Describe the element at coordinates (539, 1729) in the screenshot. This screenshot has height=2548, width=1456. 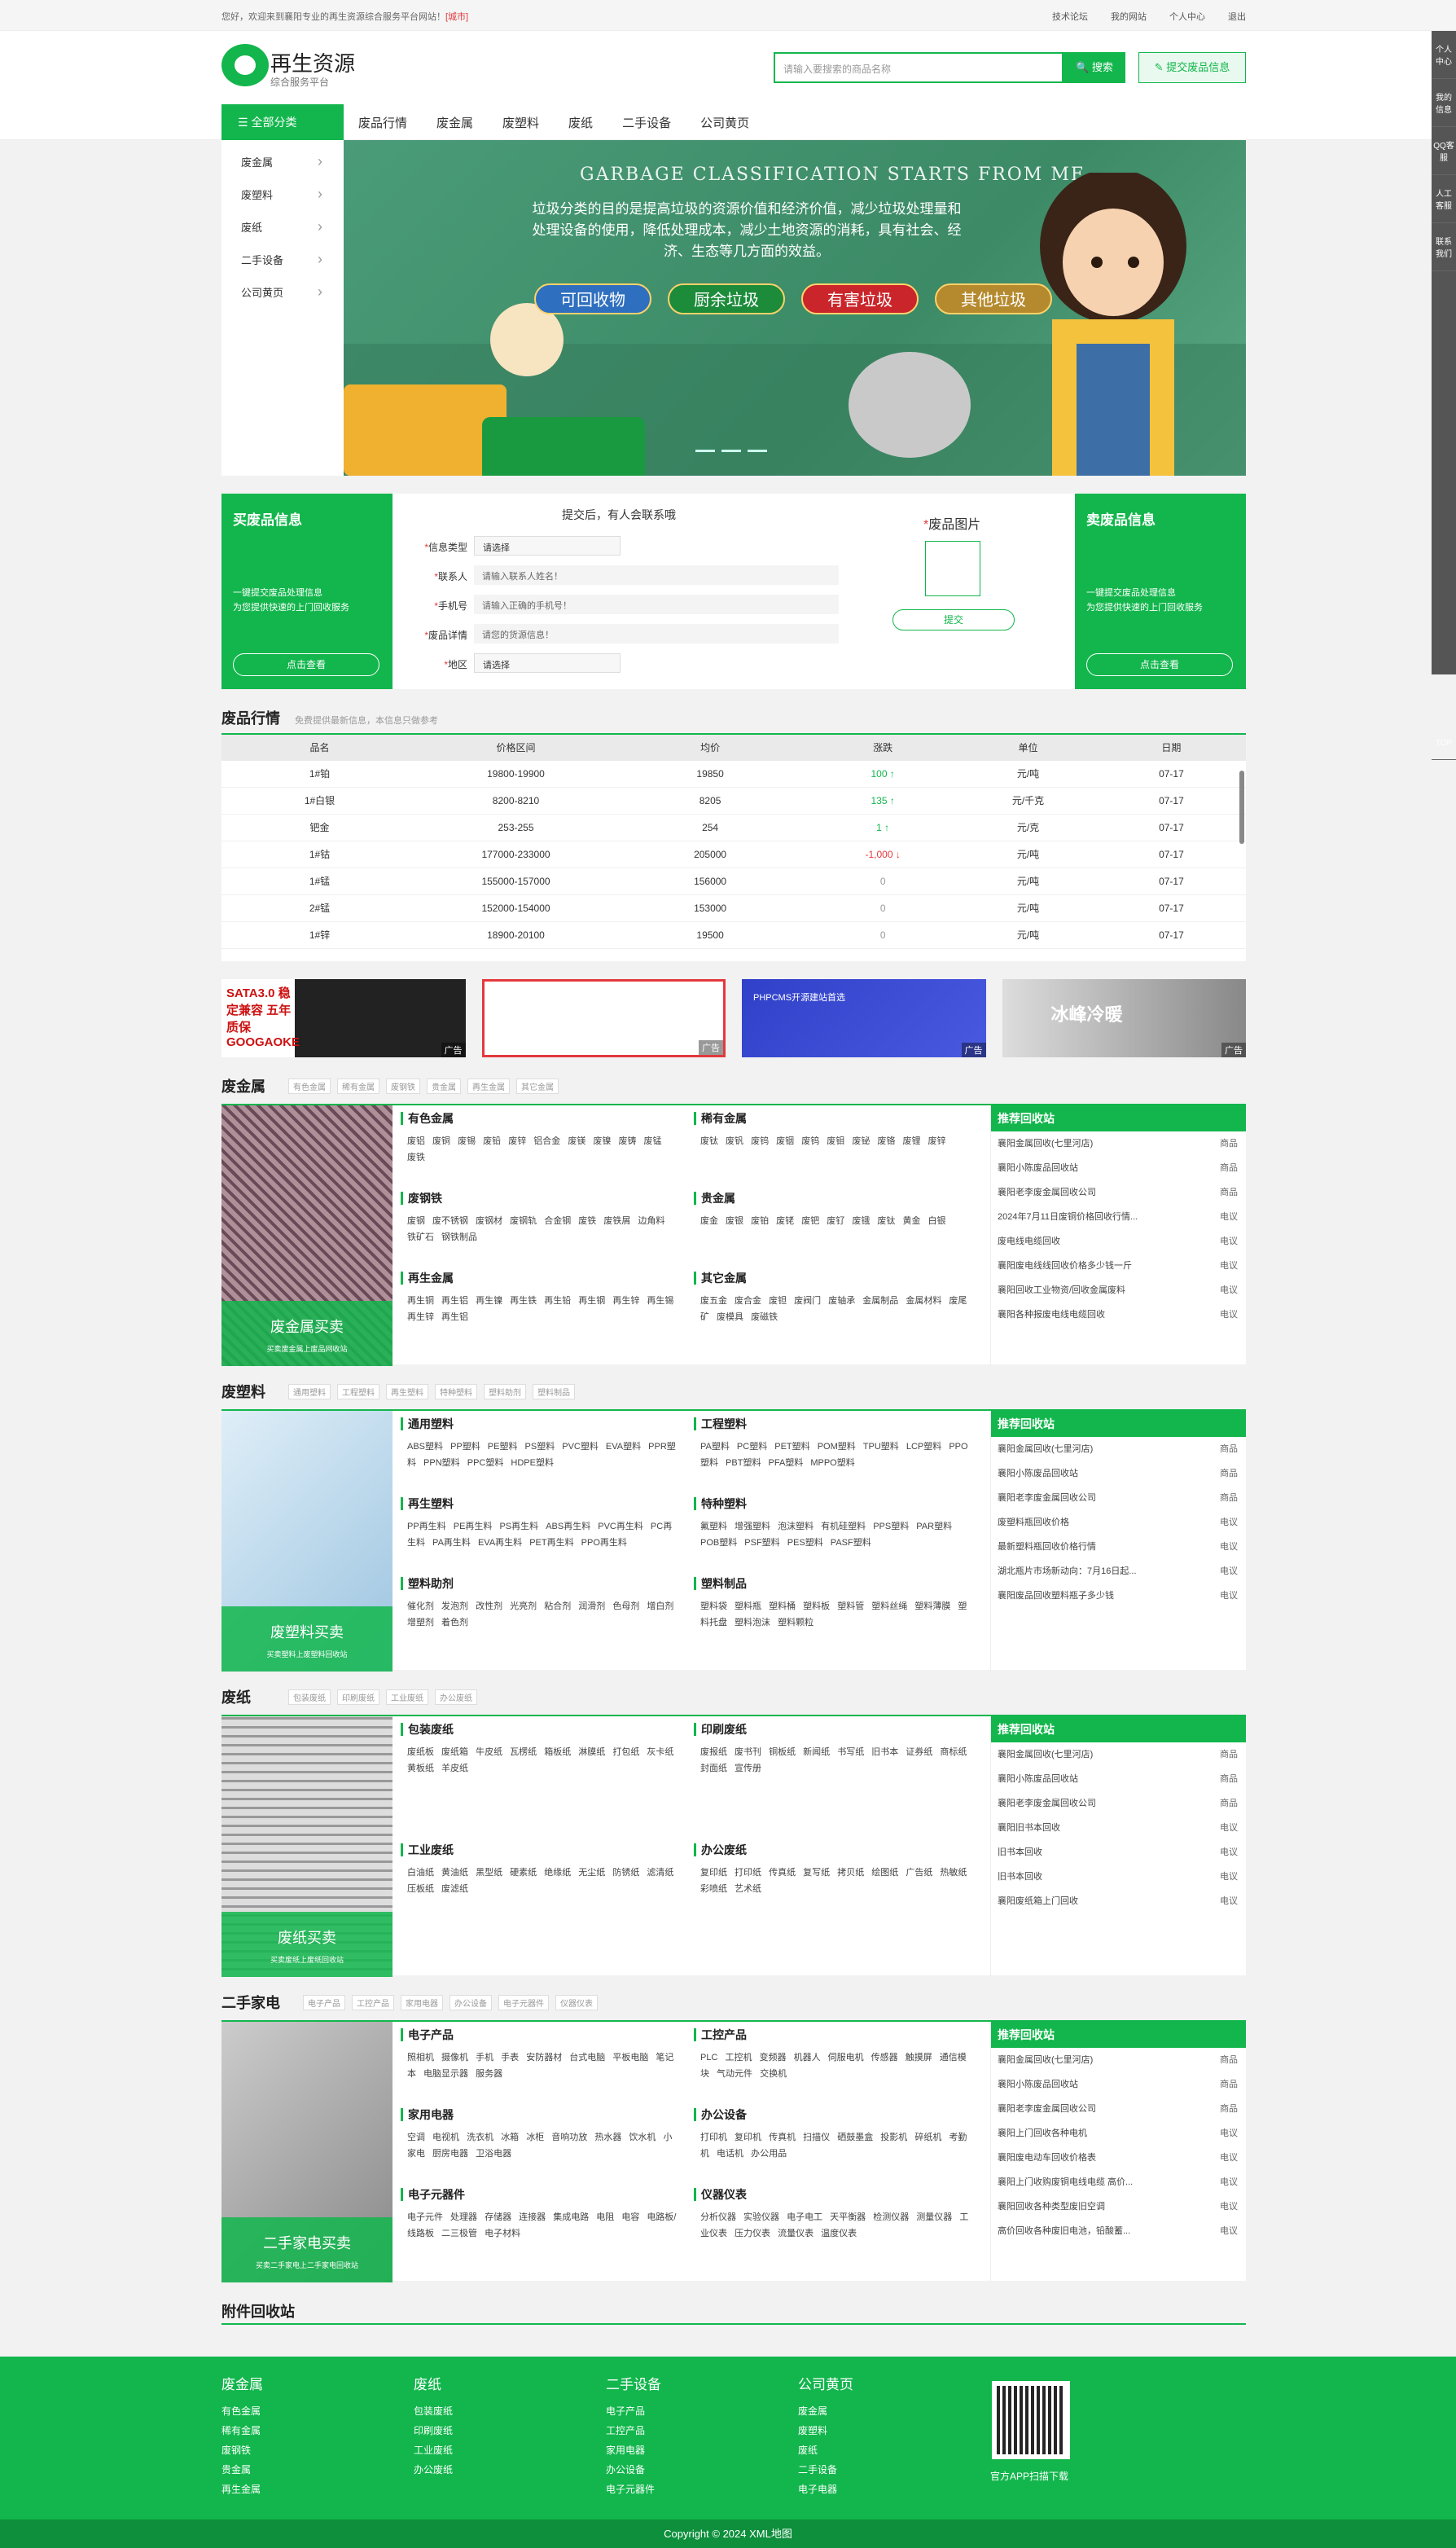
I see `subcategory-title: 包装废纸` at that location.